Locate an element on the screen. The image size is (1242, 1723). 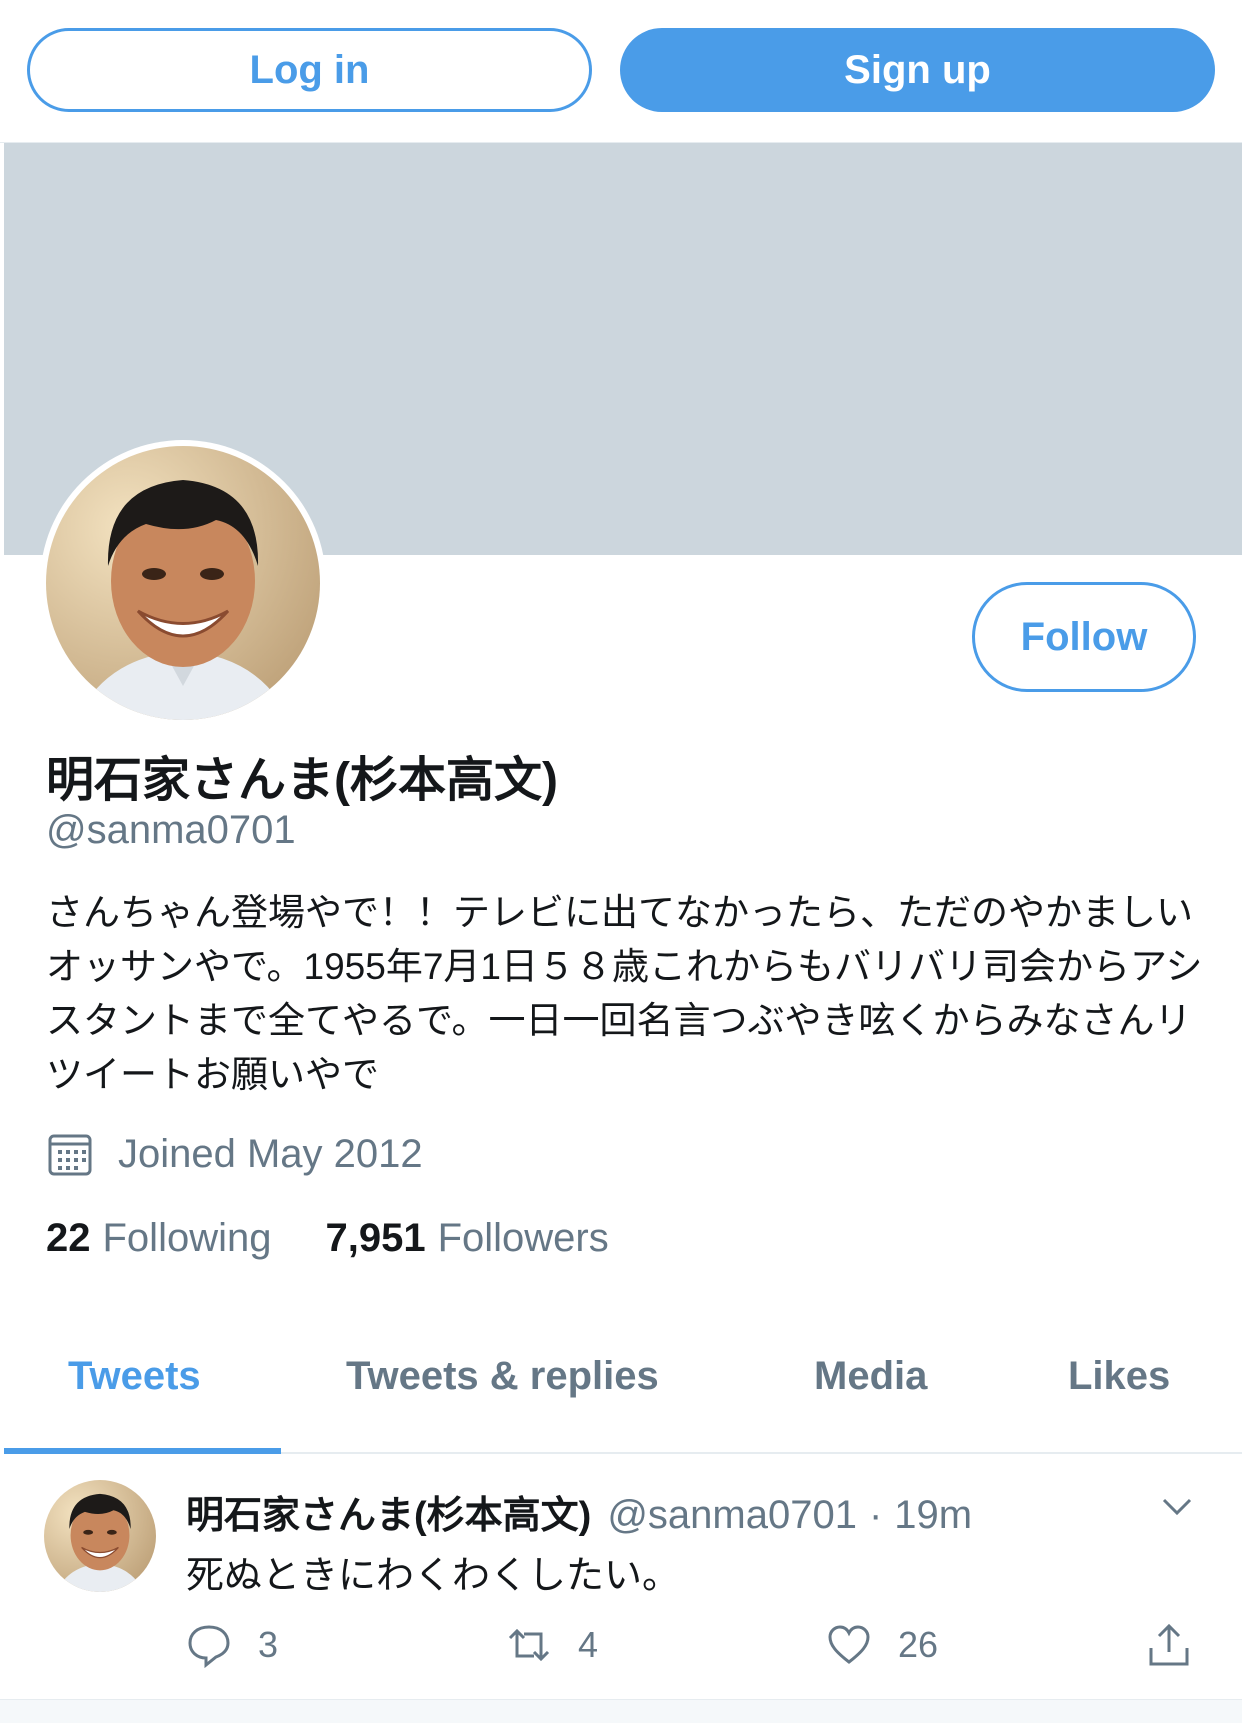
reply-count: 3 is located at coordinates (268, 1644).